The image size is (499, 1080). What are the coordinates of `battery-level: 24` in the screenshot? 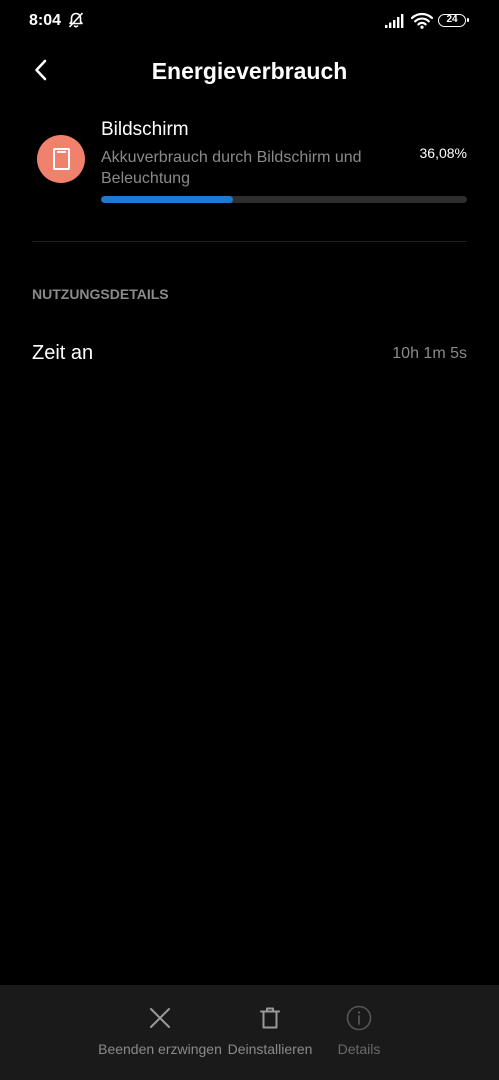 It's located at (452, 19).